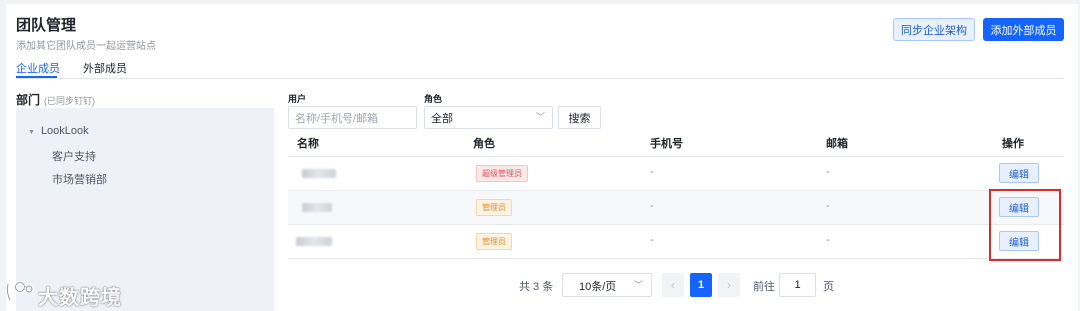 This screenshot has height=311, width=1080. I want to click on table-row: 超级管理员 - - 编辑, so click(676, 173).